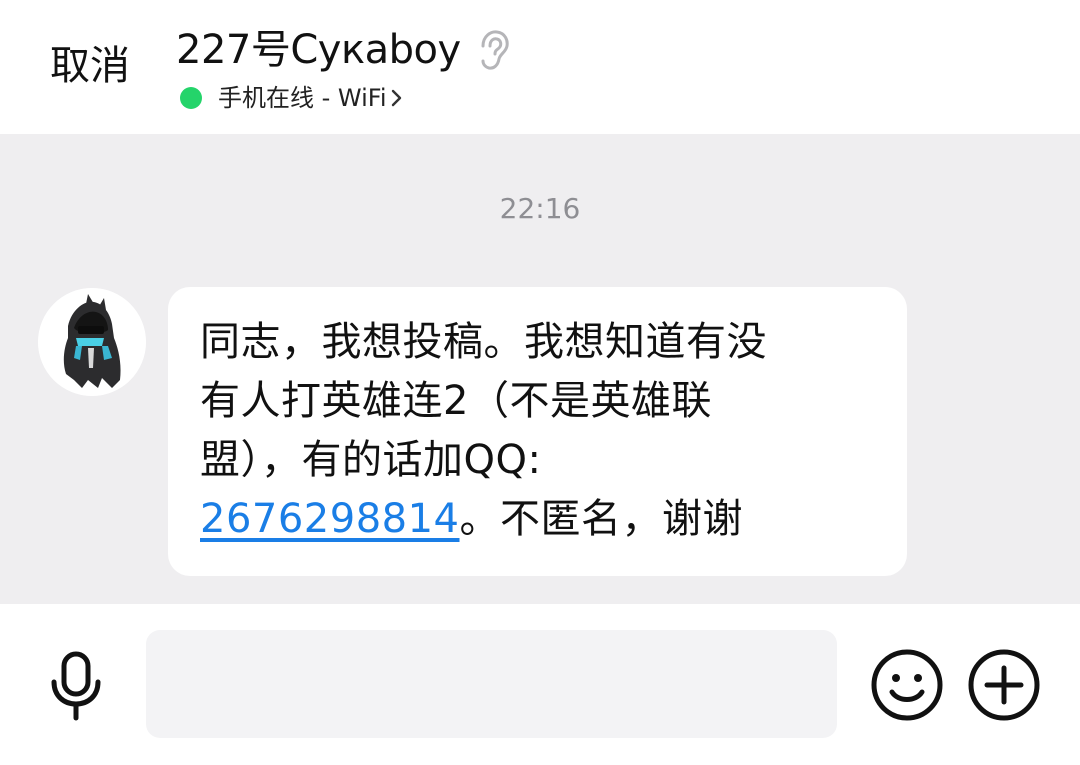 Image resolution: width=1080 pixels, height=765 pixels. I want to click on online-status: 手机在线 - WiFi, so click(292, 98).